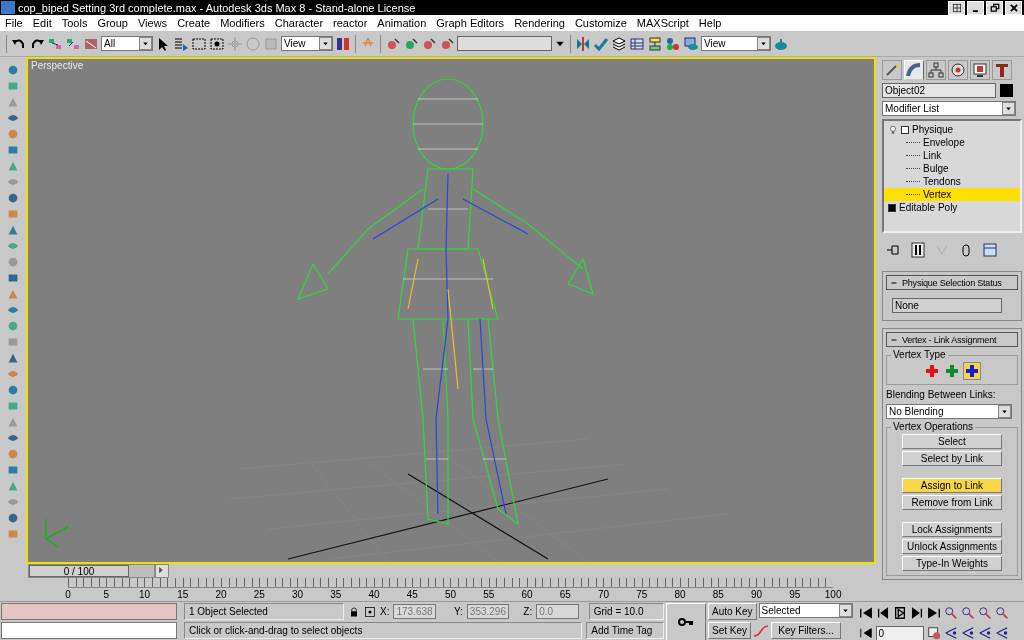  Describe the element at coordinates (528, 611) in the screenshot. I see `z-label: Z:` at that location.